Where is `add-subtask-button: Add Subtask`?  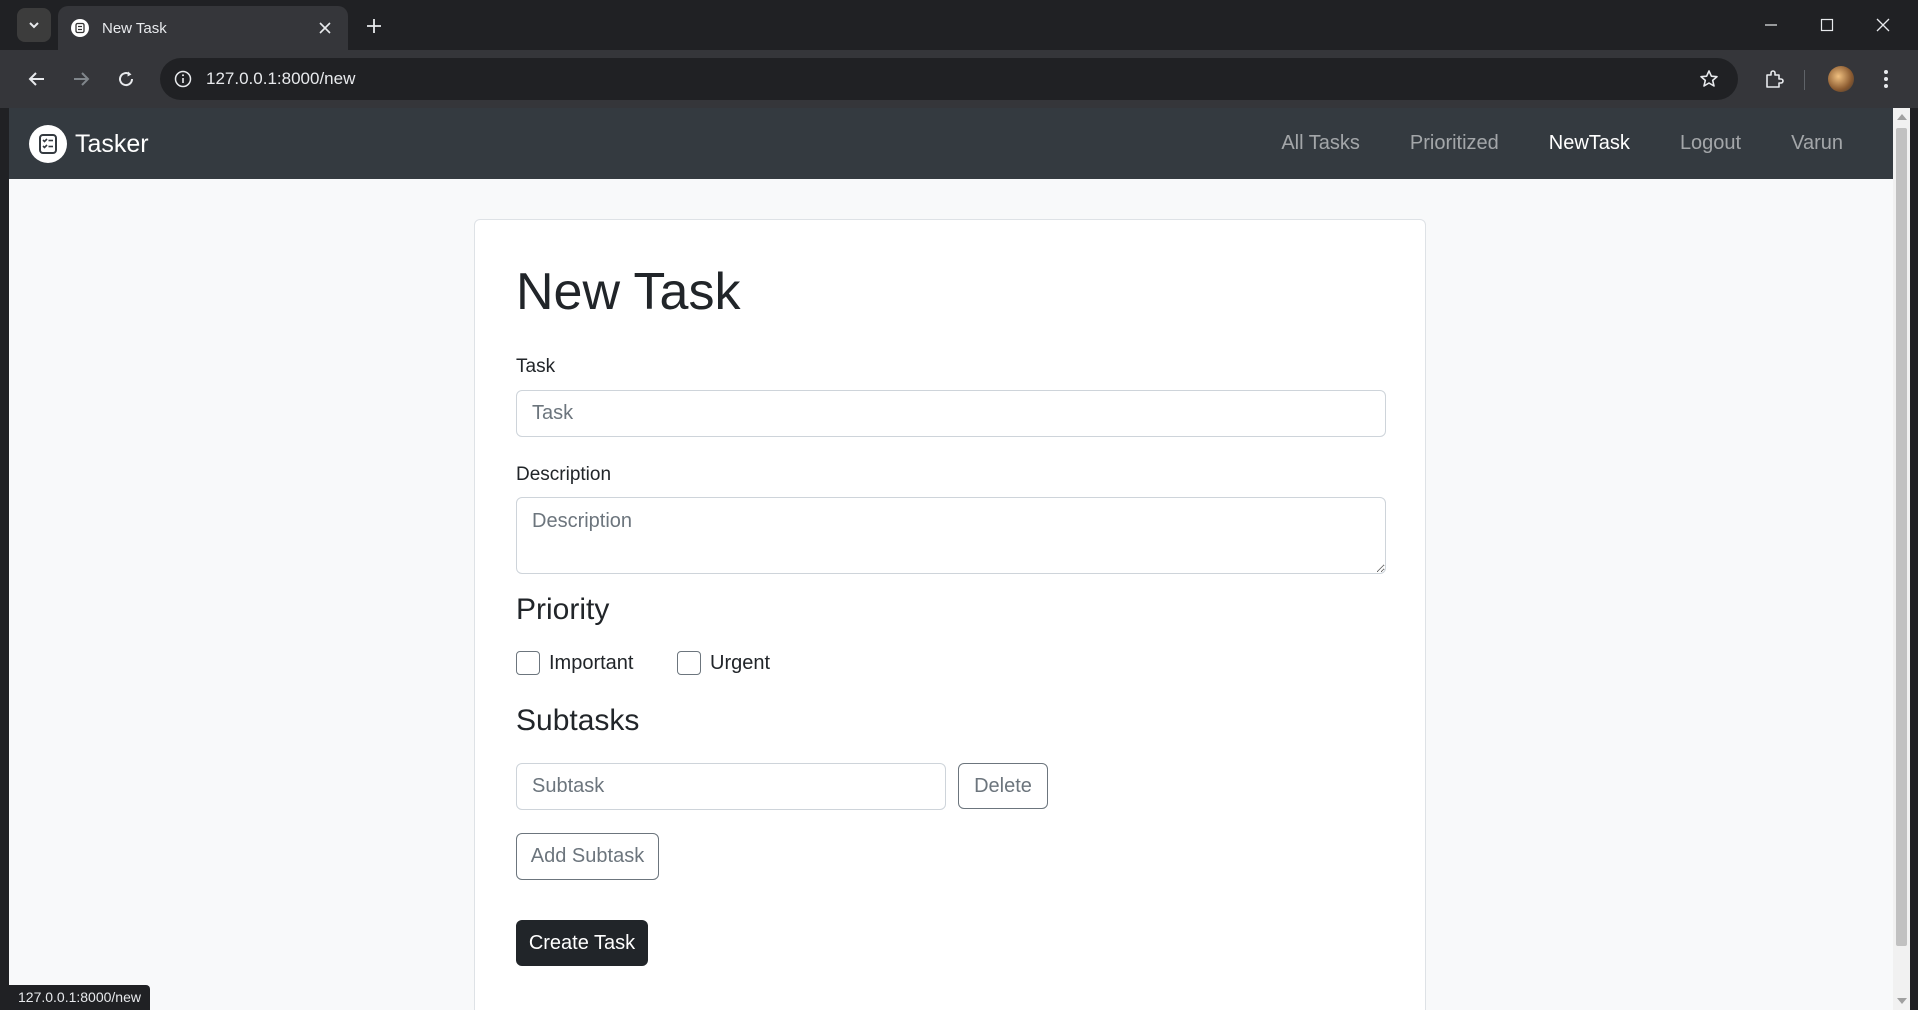
add-subtask-button: Add Subtask is located at coordinates (587, 856).